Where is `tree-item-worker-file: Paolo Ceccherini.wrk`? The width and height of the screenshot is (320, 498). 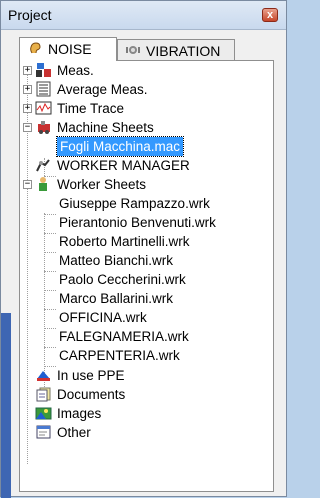
tree-item-worker-file: Paolo Ceccherini.wrk is located at coordinates (145, 279).